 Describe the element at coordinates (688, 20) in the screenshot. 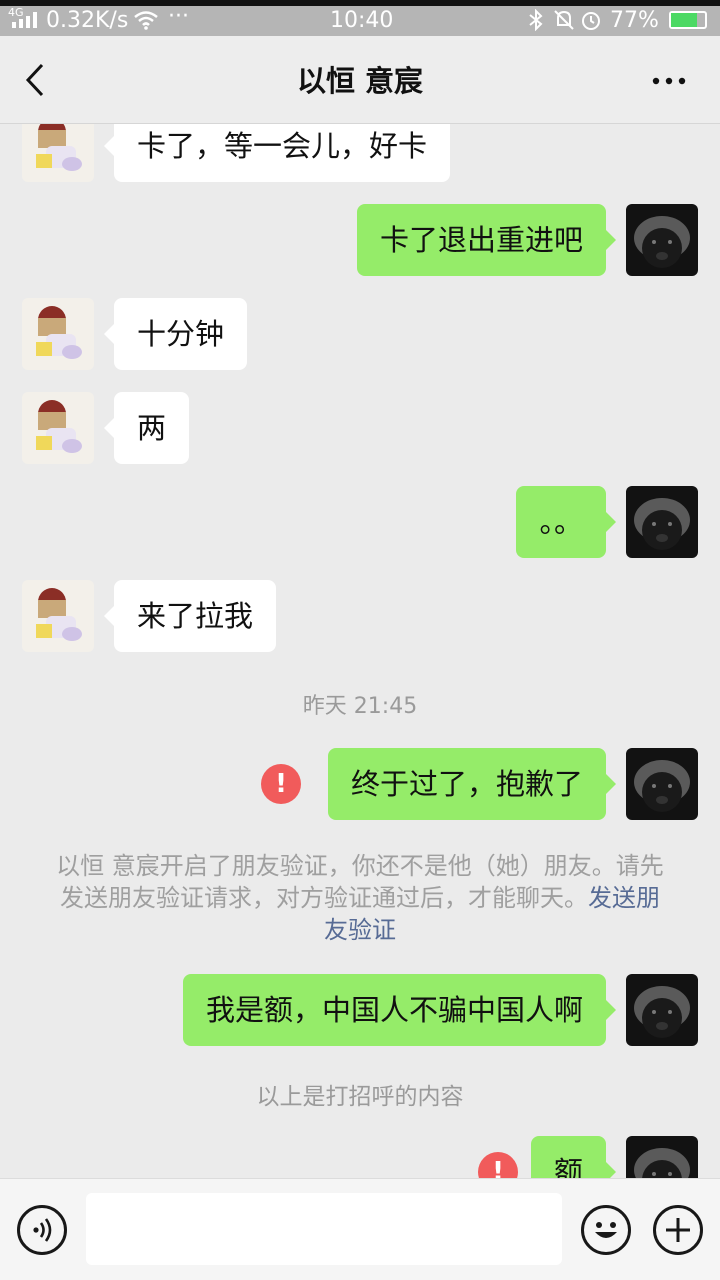

I see `battery-icon` at that location.